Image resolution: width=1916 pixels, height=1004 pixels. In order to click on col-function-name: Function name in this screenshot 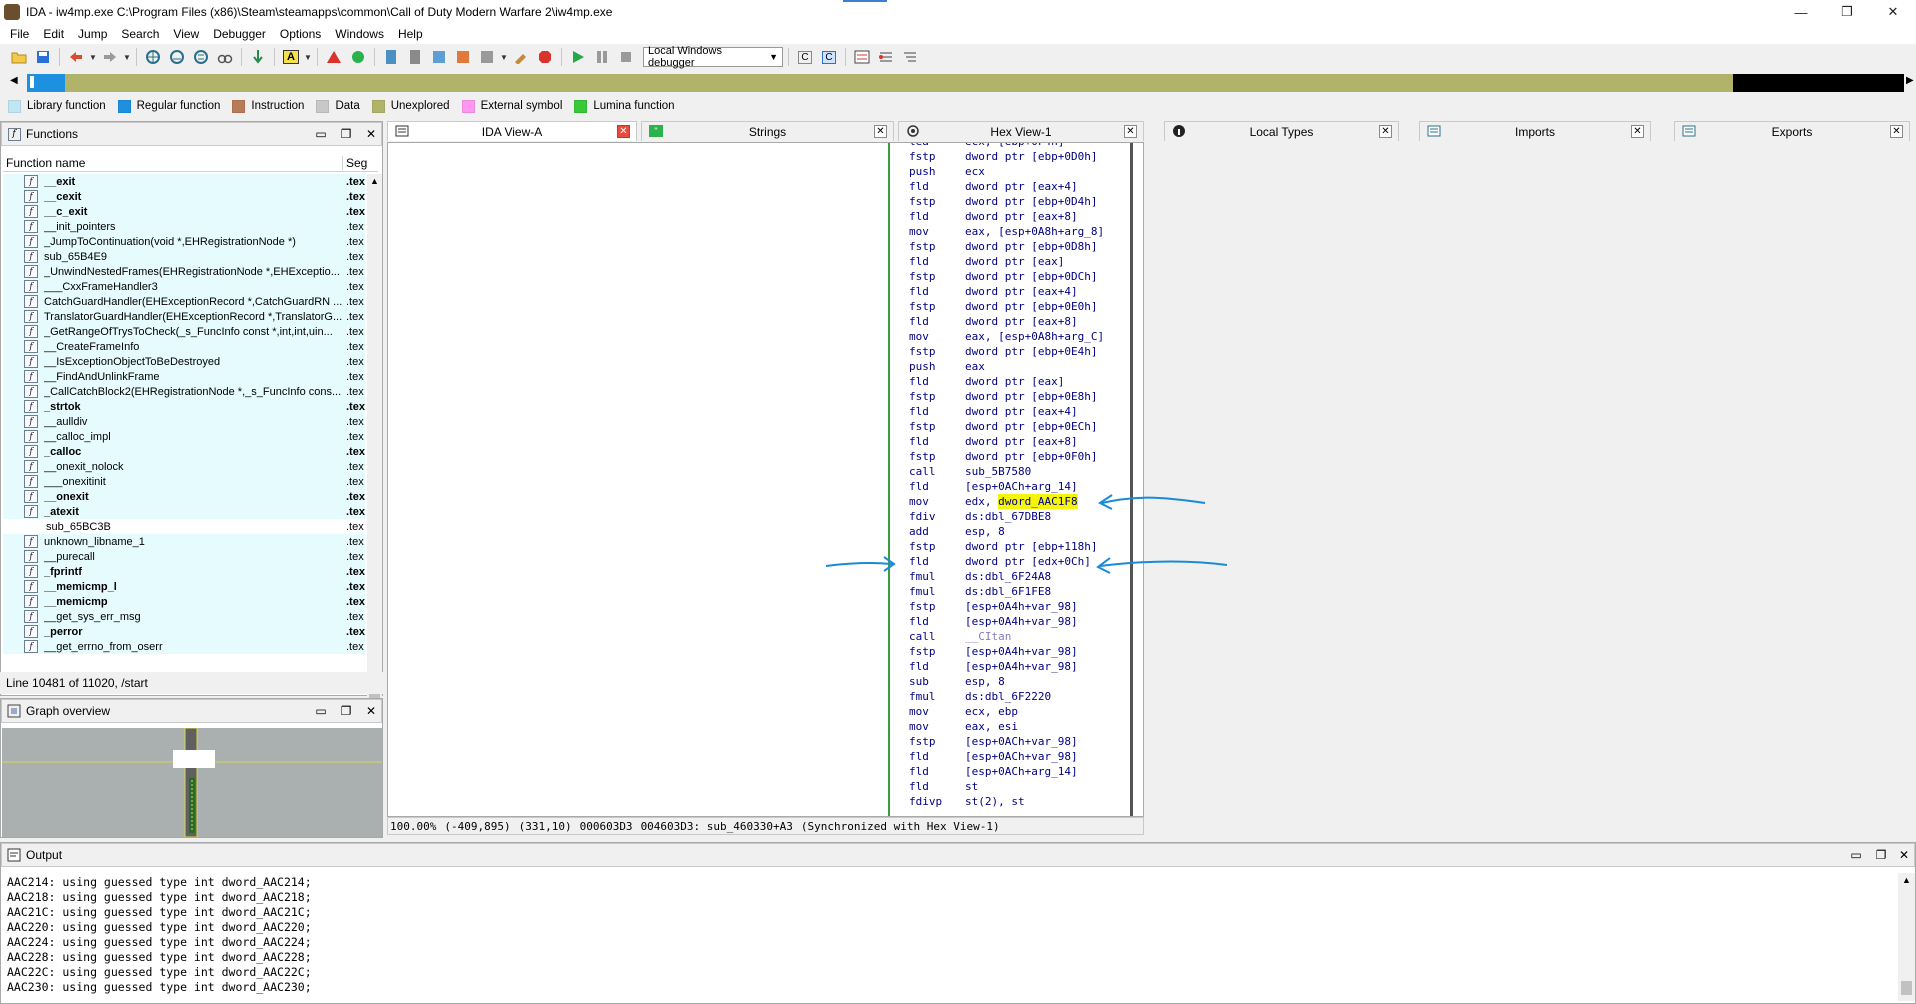, I will do `click(173, 162)`.